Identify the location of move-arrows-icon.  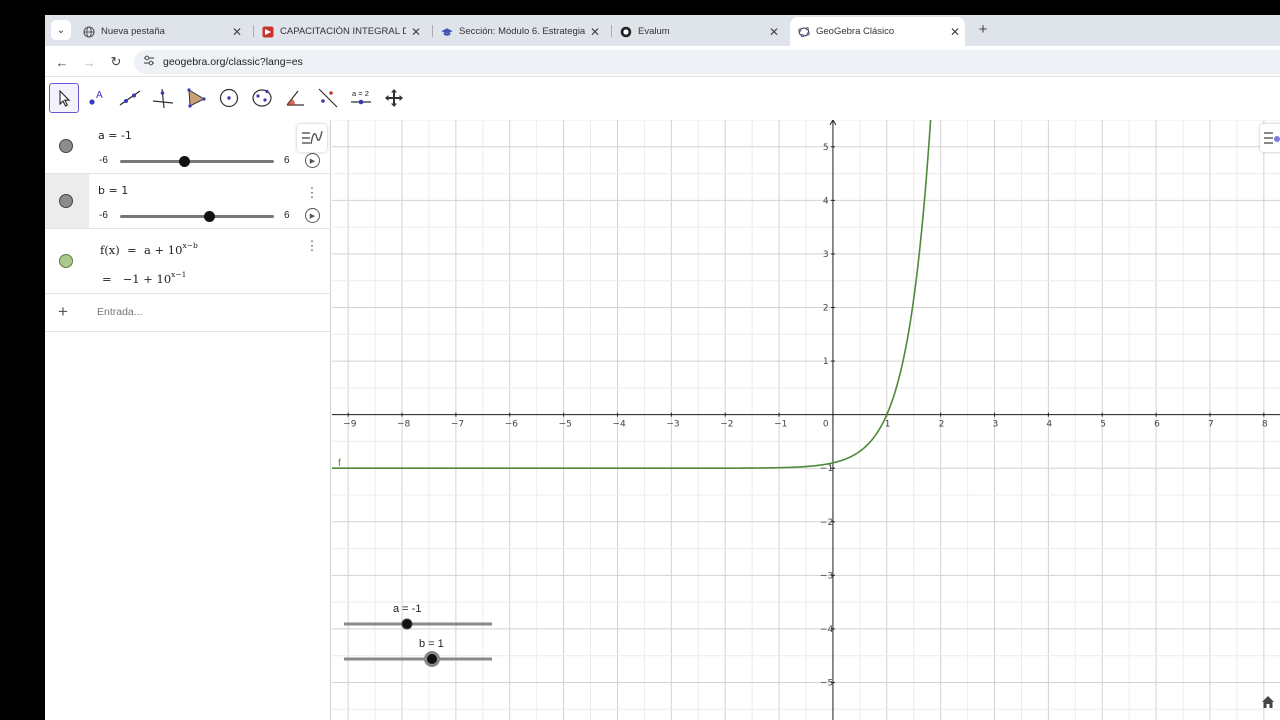
(394, 98).